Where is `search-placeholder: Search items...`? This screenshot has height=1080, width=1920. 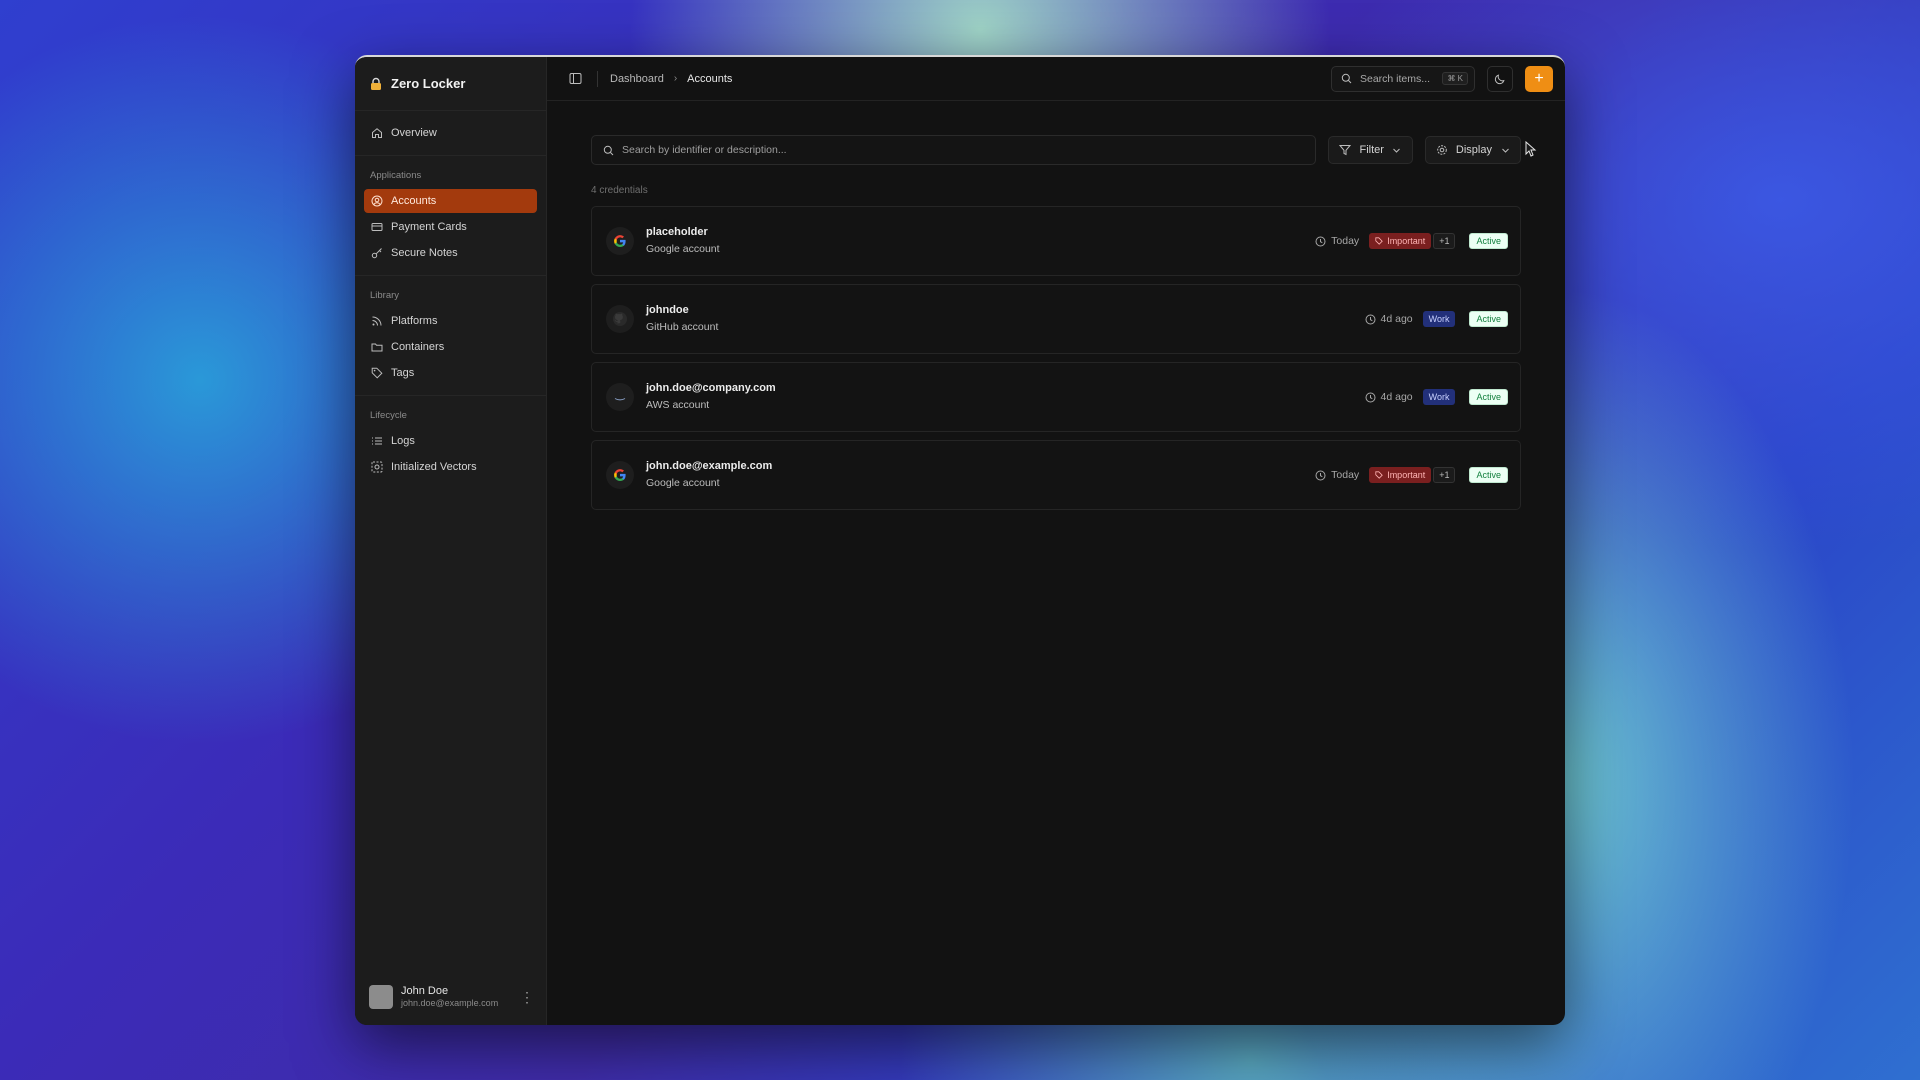
search-placeholder: Search items... is located at coordinates (1395, 78).